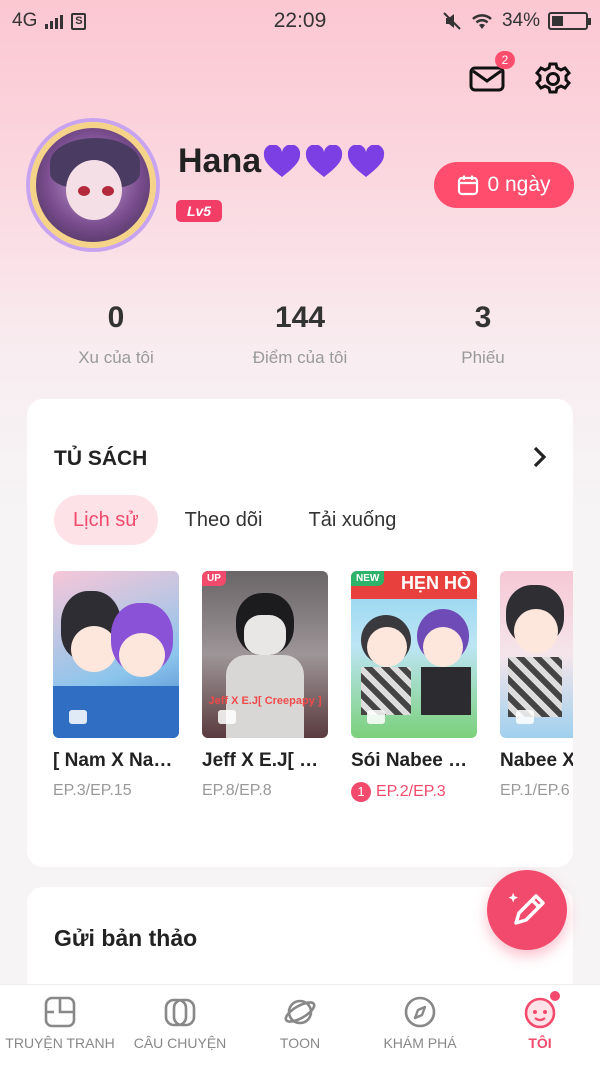 The height and width of the screenshot is (1067, 600). Describe the element at coordinates (482, 21) in the screenshot. I see `wifi-icon` at that location.